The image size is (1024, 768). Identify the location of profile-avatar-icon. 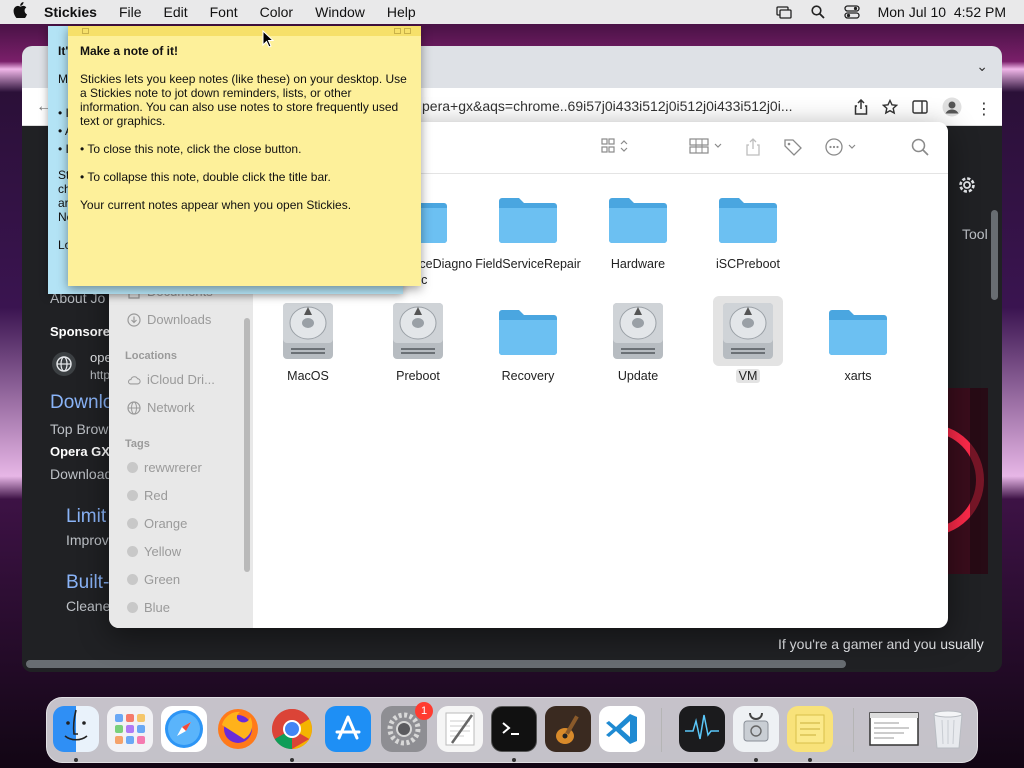
(952, 108).